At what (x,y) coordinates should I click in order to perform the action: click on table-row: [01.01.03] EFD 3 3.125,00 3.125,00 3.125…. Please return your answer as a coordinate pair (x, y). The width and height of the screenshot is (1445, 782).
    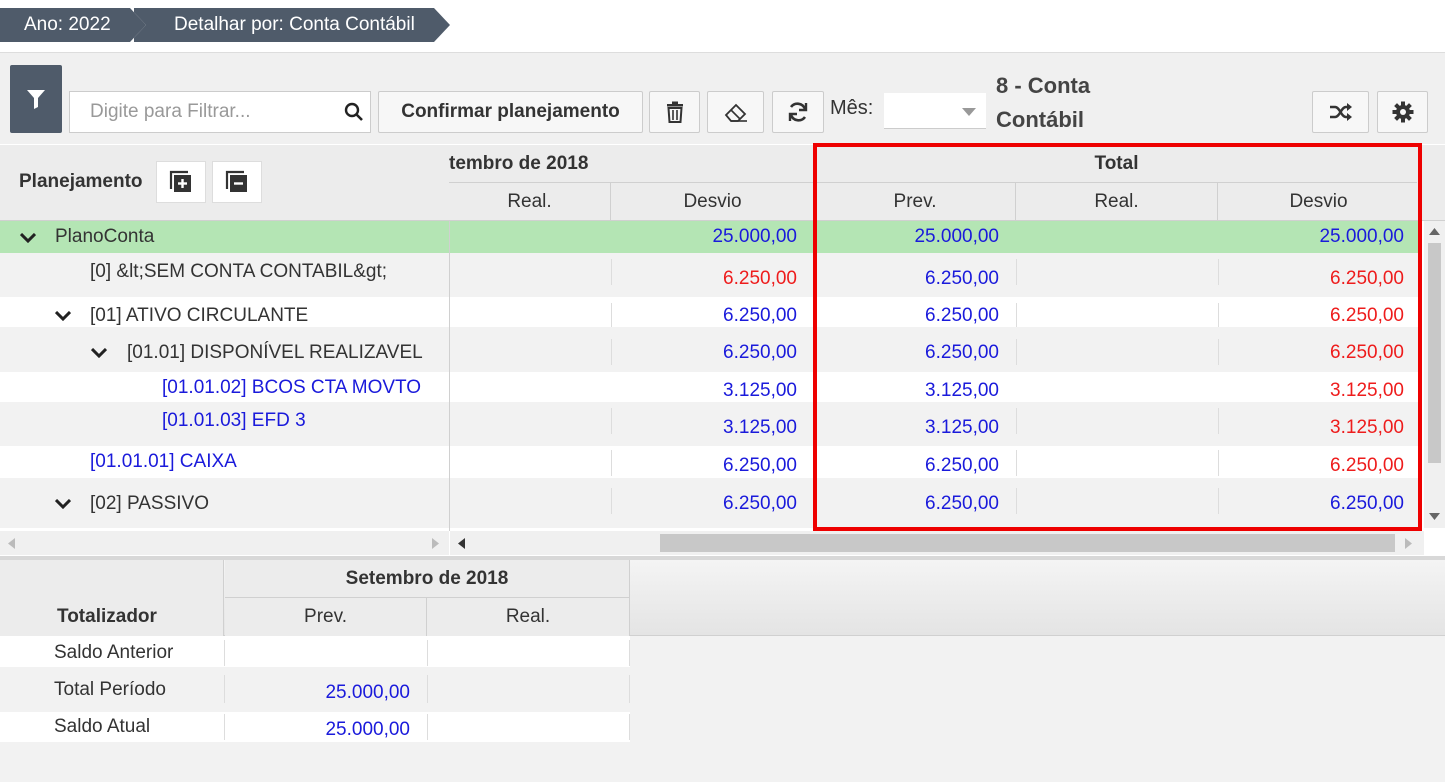
    Looking at the image, I should click on (711, 424).